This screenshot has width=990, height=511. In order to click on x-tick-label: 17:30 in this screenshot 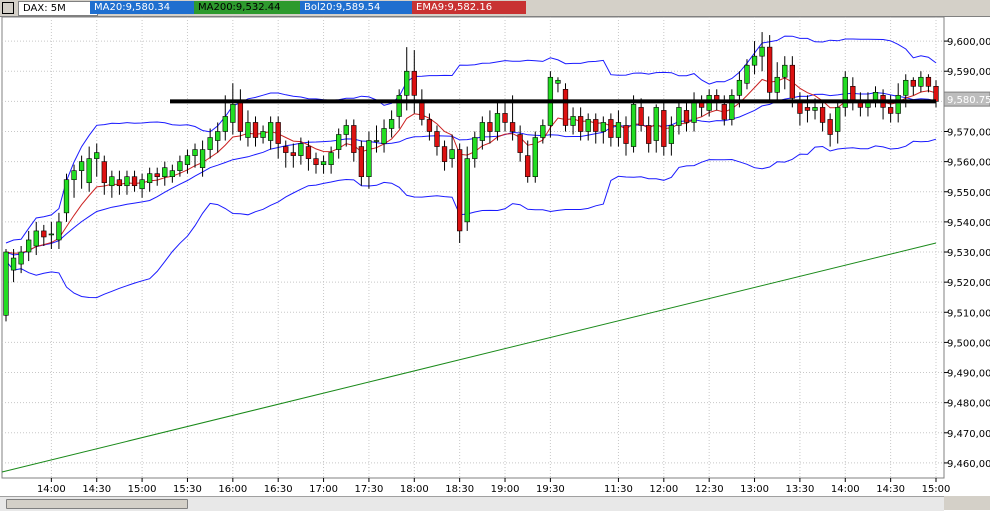, I will do `click(369, 489)`.